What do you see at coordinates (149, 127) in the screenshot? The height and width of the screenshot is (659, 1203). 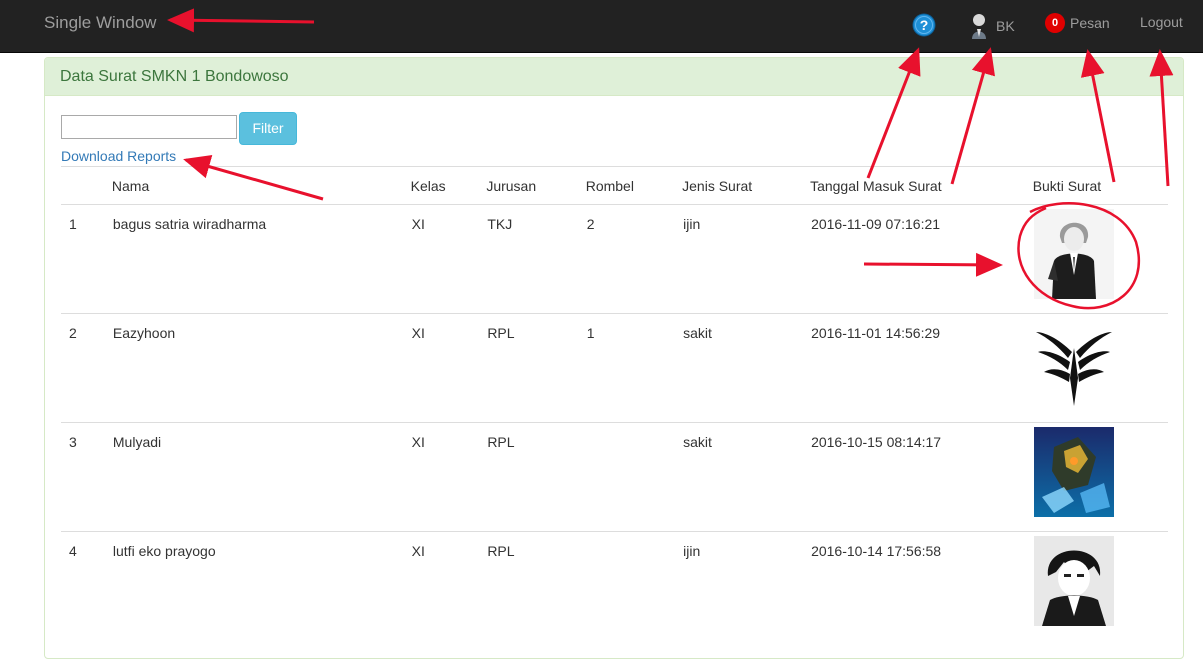 I see `filter-input` at bounding box center [149, 127].